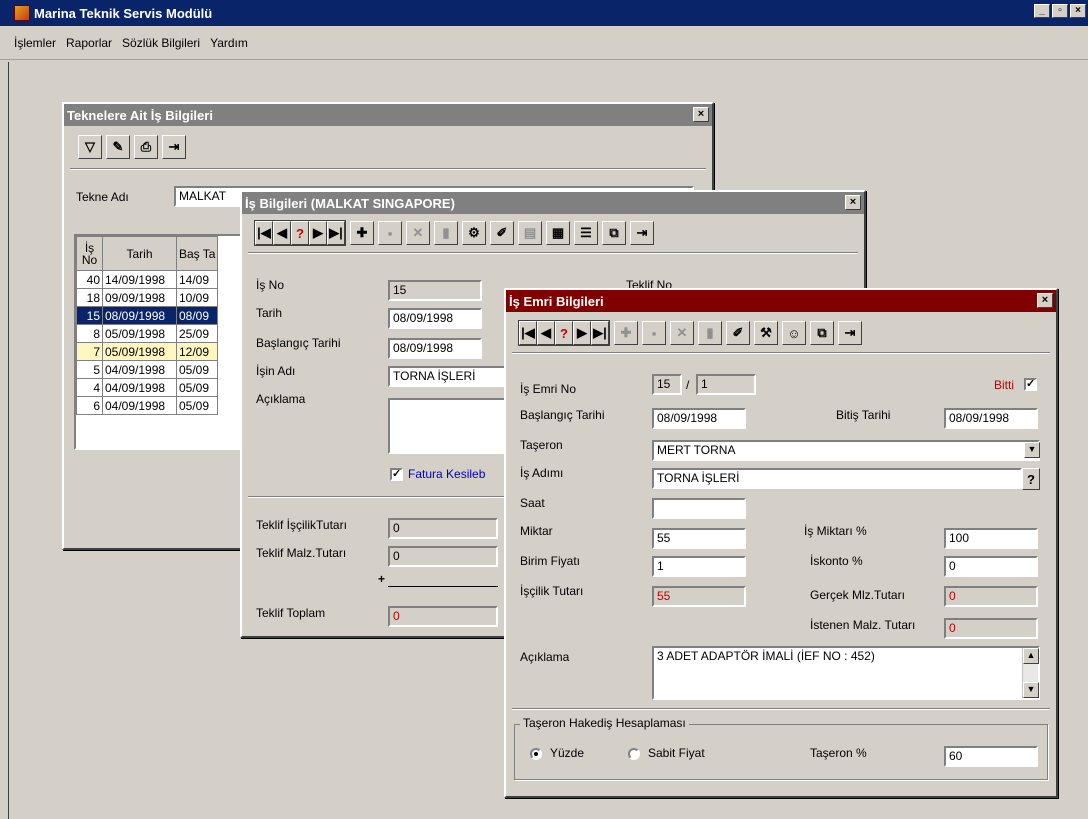 This screenshot has width=1088, height=819. What do you see at coordinates (435, 318) in the screenshot?
I see `tarih-field: 08/09/1998` at bounding box center [435, 318].